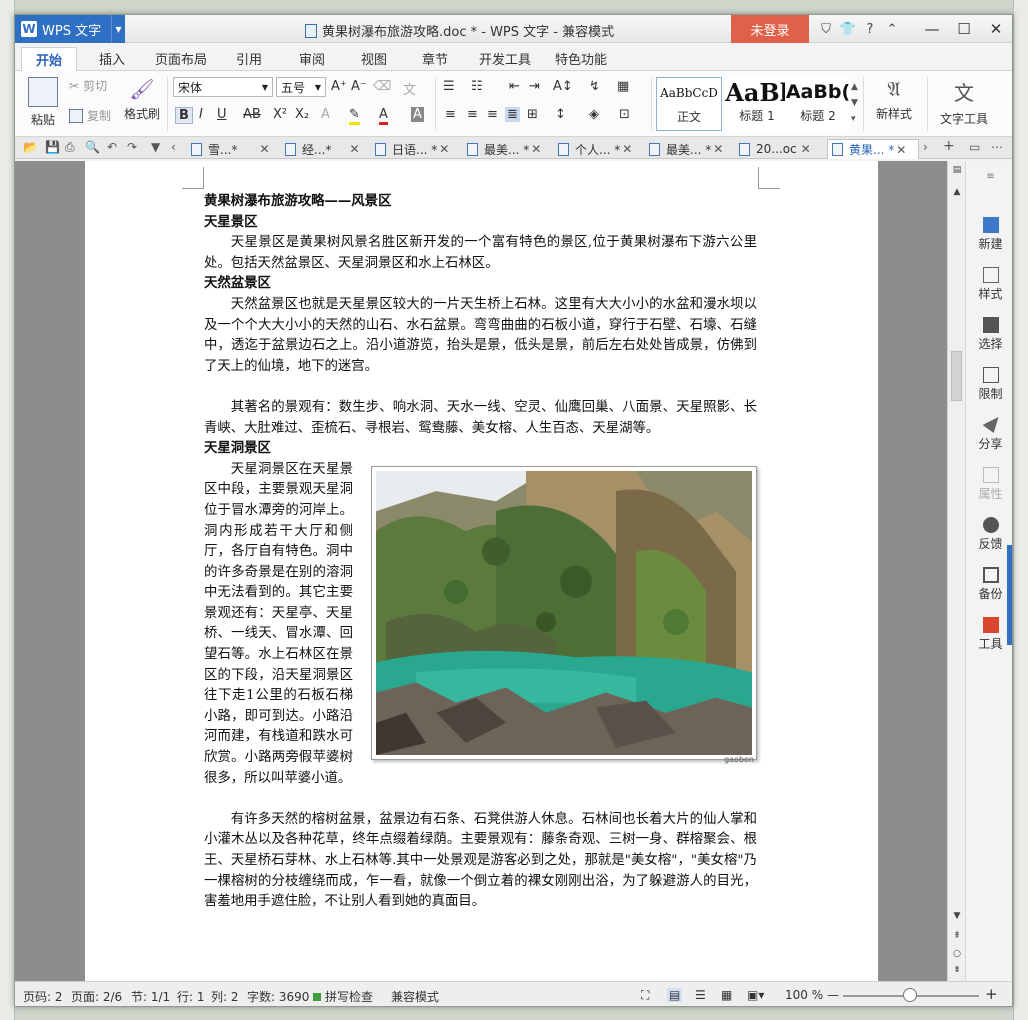  What do you see at coordinates (155, 147) in the screenshot?
I see `quick-access-dropdown-icon: ▼` at bounding box center [155, 147].